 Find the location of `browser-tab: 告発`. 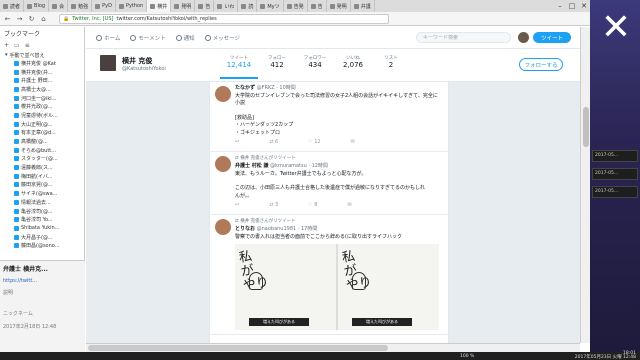

browser-tab: 告発 is located at coordinates (296, 6).